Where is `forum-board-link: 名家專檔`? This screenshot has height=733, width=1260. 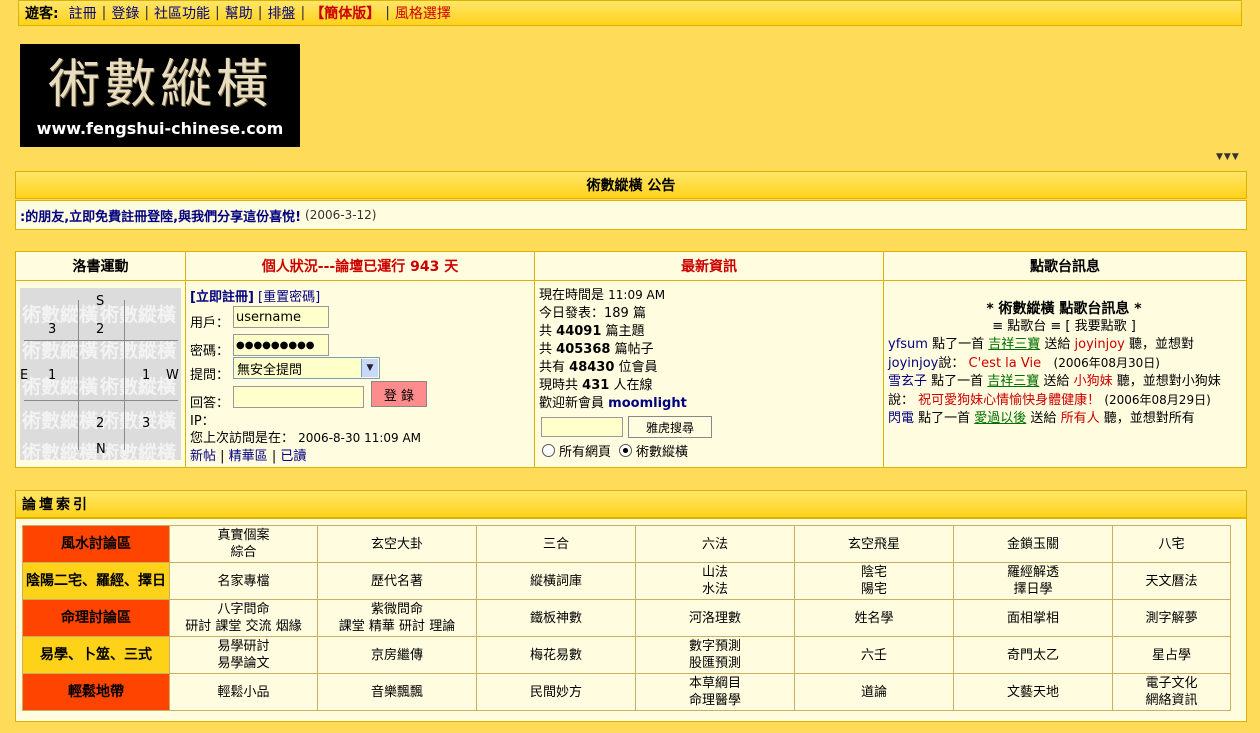
forum-board-link: 名家專檔 is located at coordinates (243, 581).